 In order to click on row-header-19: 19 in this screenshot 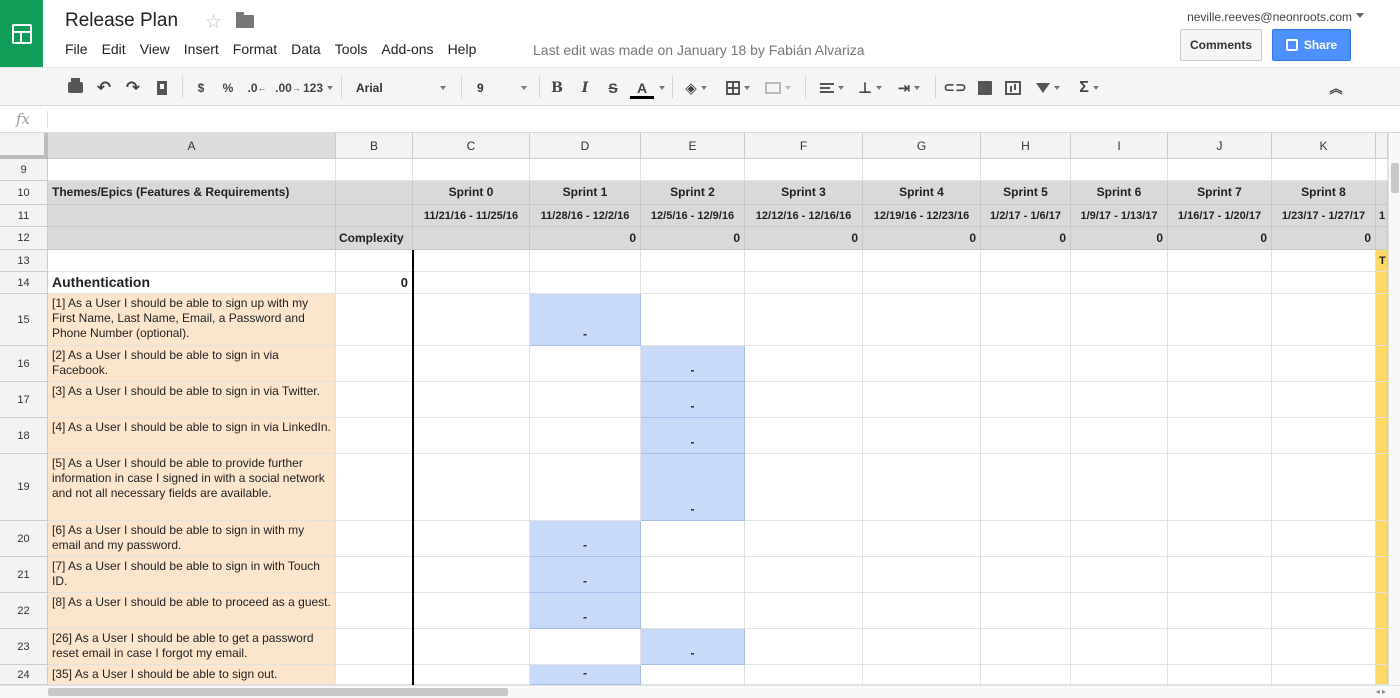, I will do `click(24, 487)`.